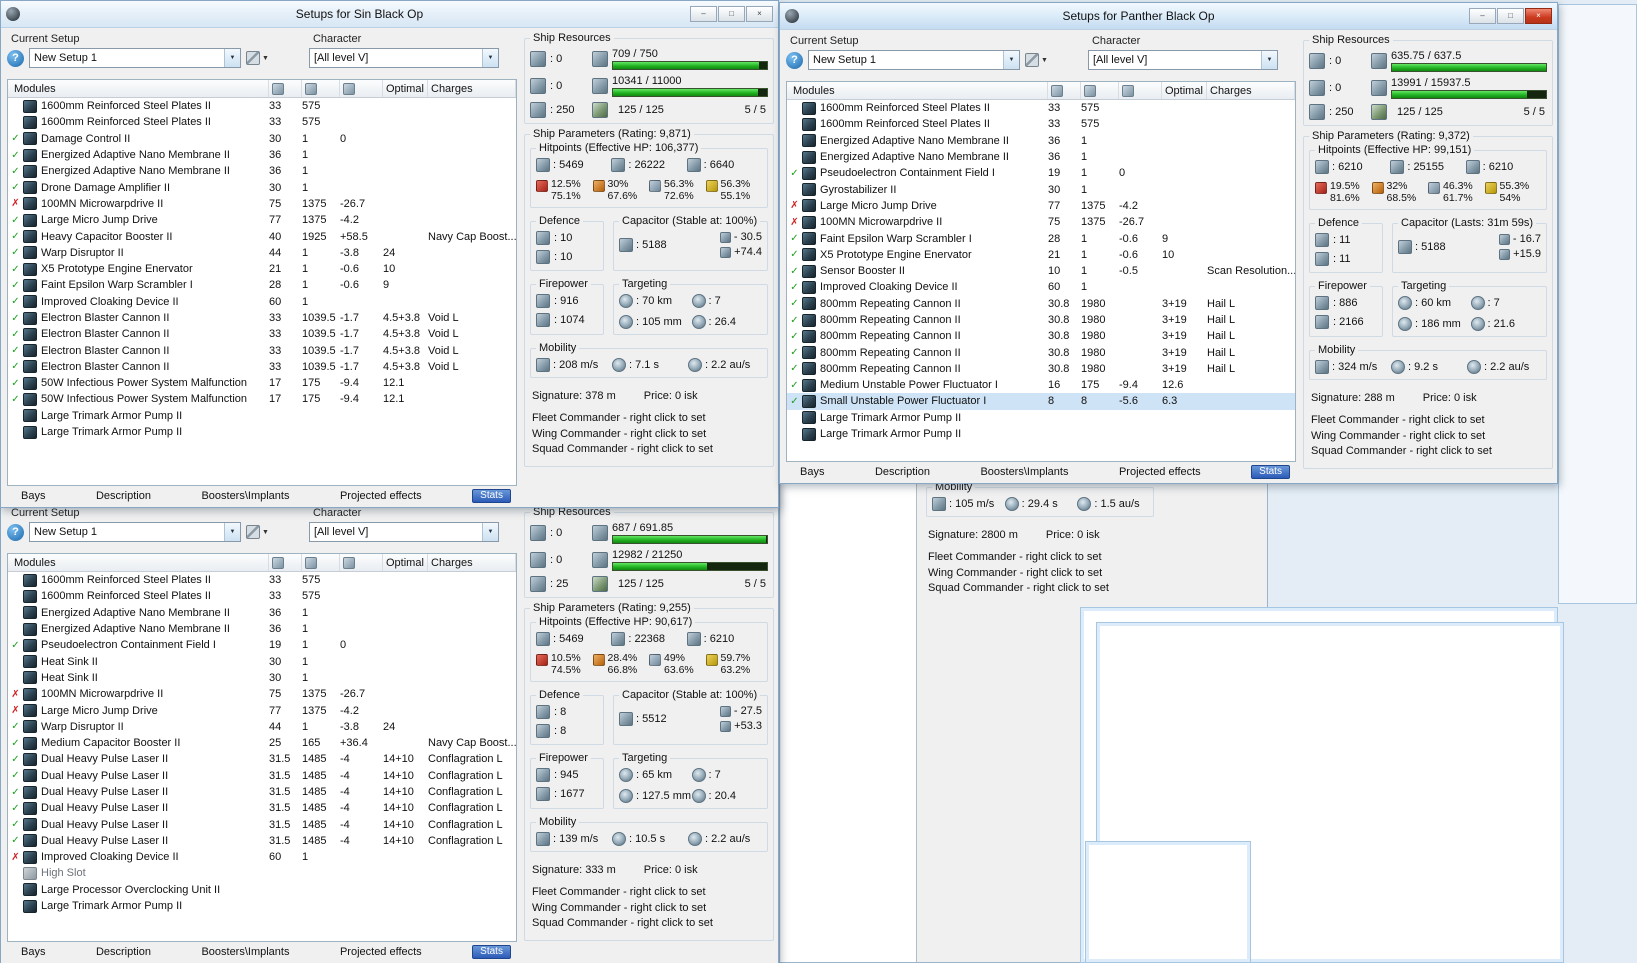 The width and height of the screenshot is (1637, 963). I want to click on module-row: Drone Damage Amplifier II 30 1, so click(262, 187).